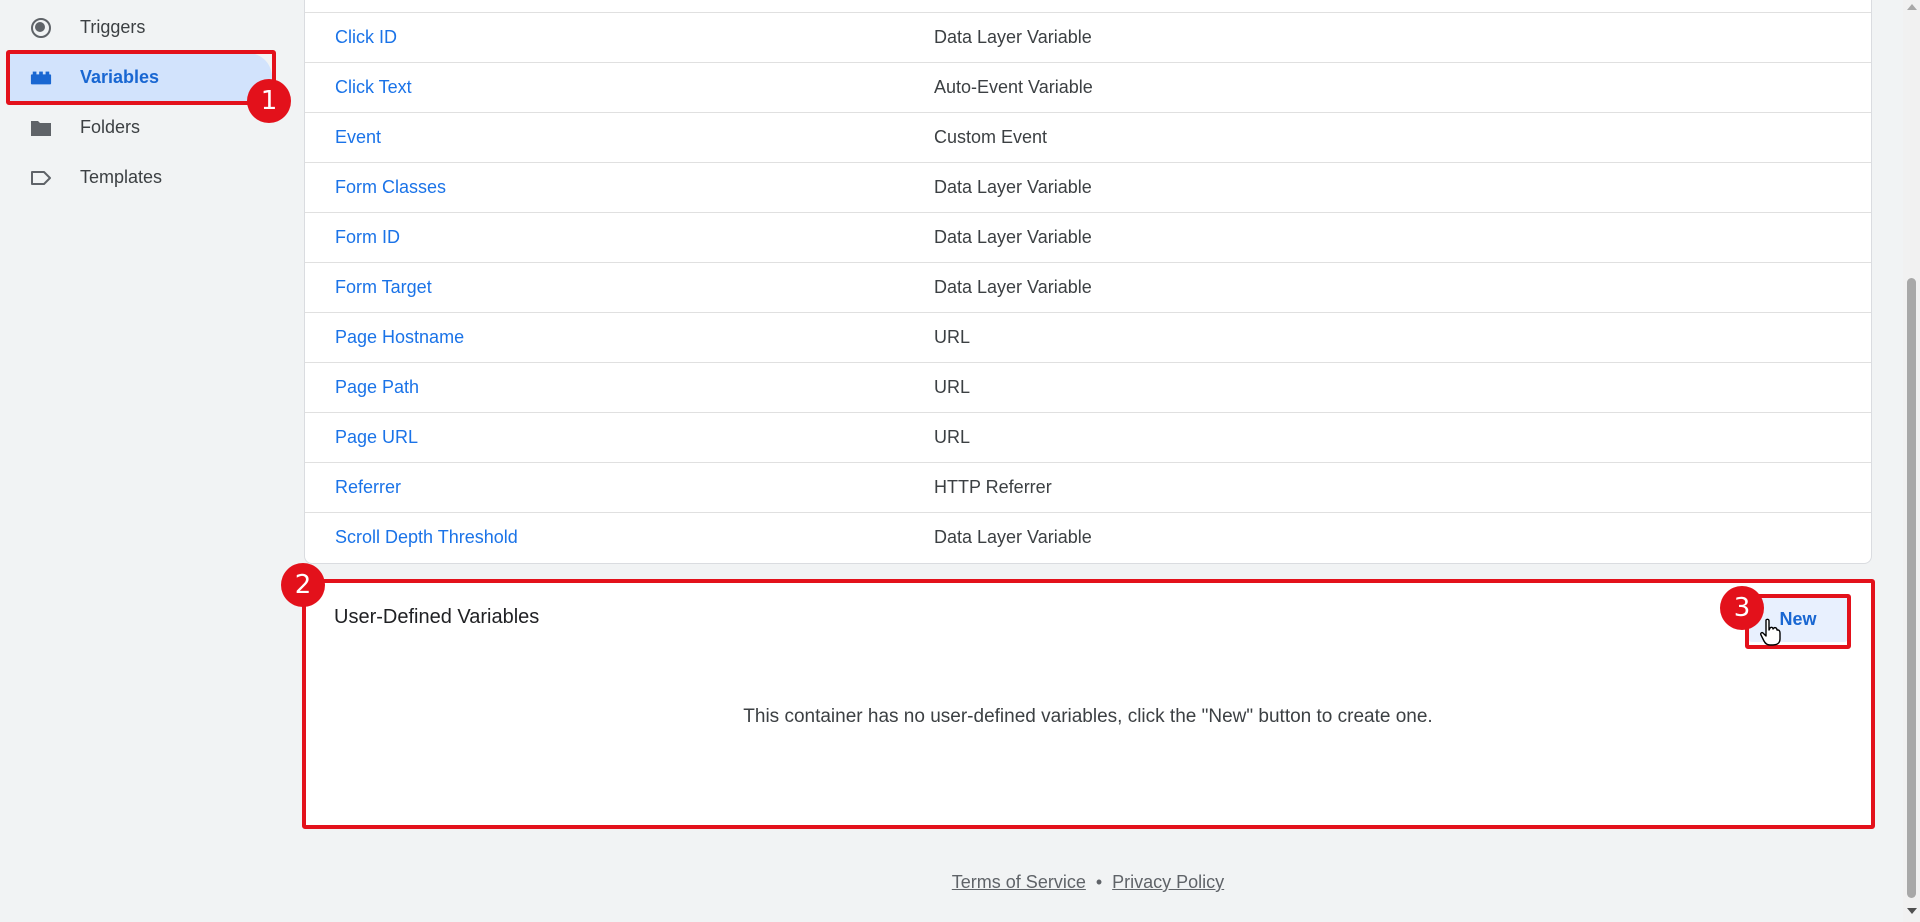 Image resolution: width=1920 pixels, height=922 pixels. What do you see at coordinates (1088, 337) in the screenshot?
I see `table-row: Page Hostname URL` at bounding box center [1088, 337].